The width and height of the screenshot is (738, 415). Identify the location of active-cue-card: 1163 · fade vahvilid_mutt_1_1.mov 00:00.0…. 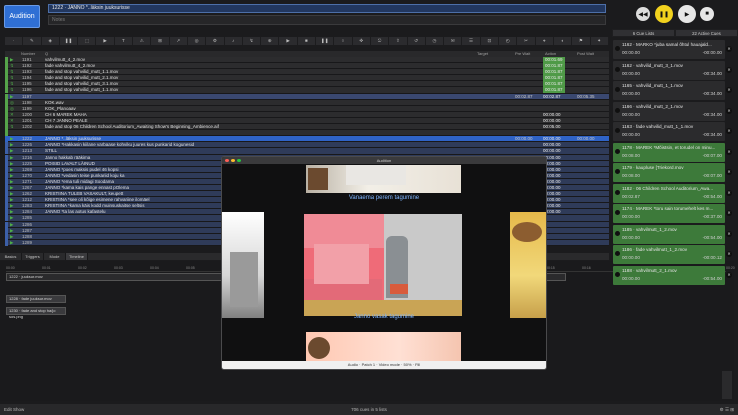
(669, 131).